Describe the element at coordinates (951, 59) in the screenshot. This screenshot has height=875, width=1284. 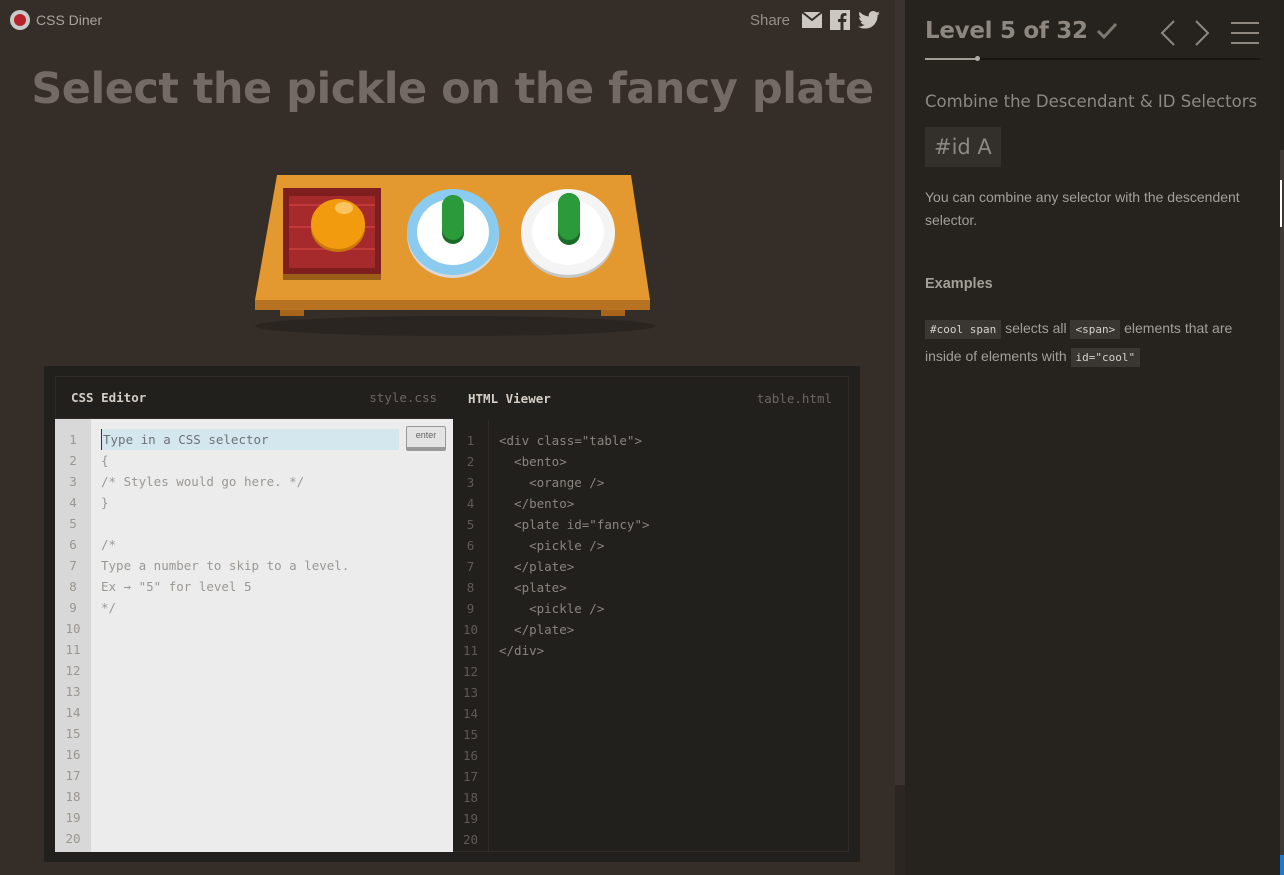
I see `progress-fill` at that location.